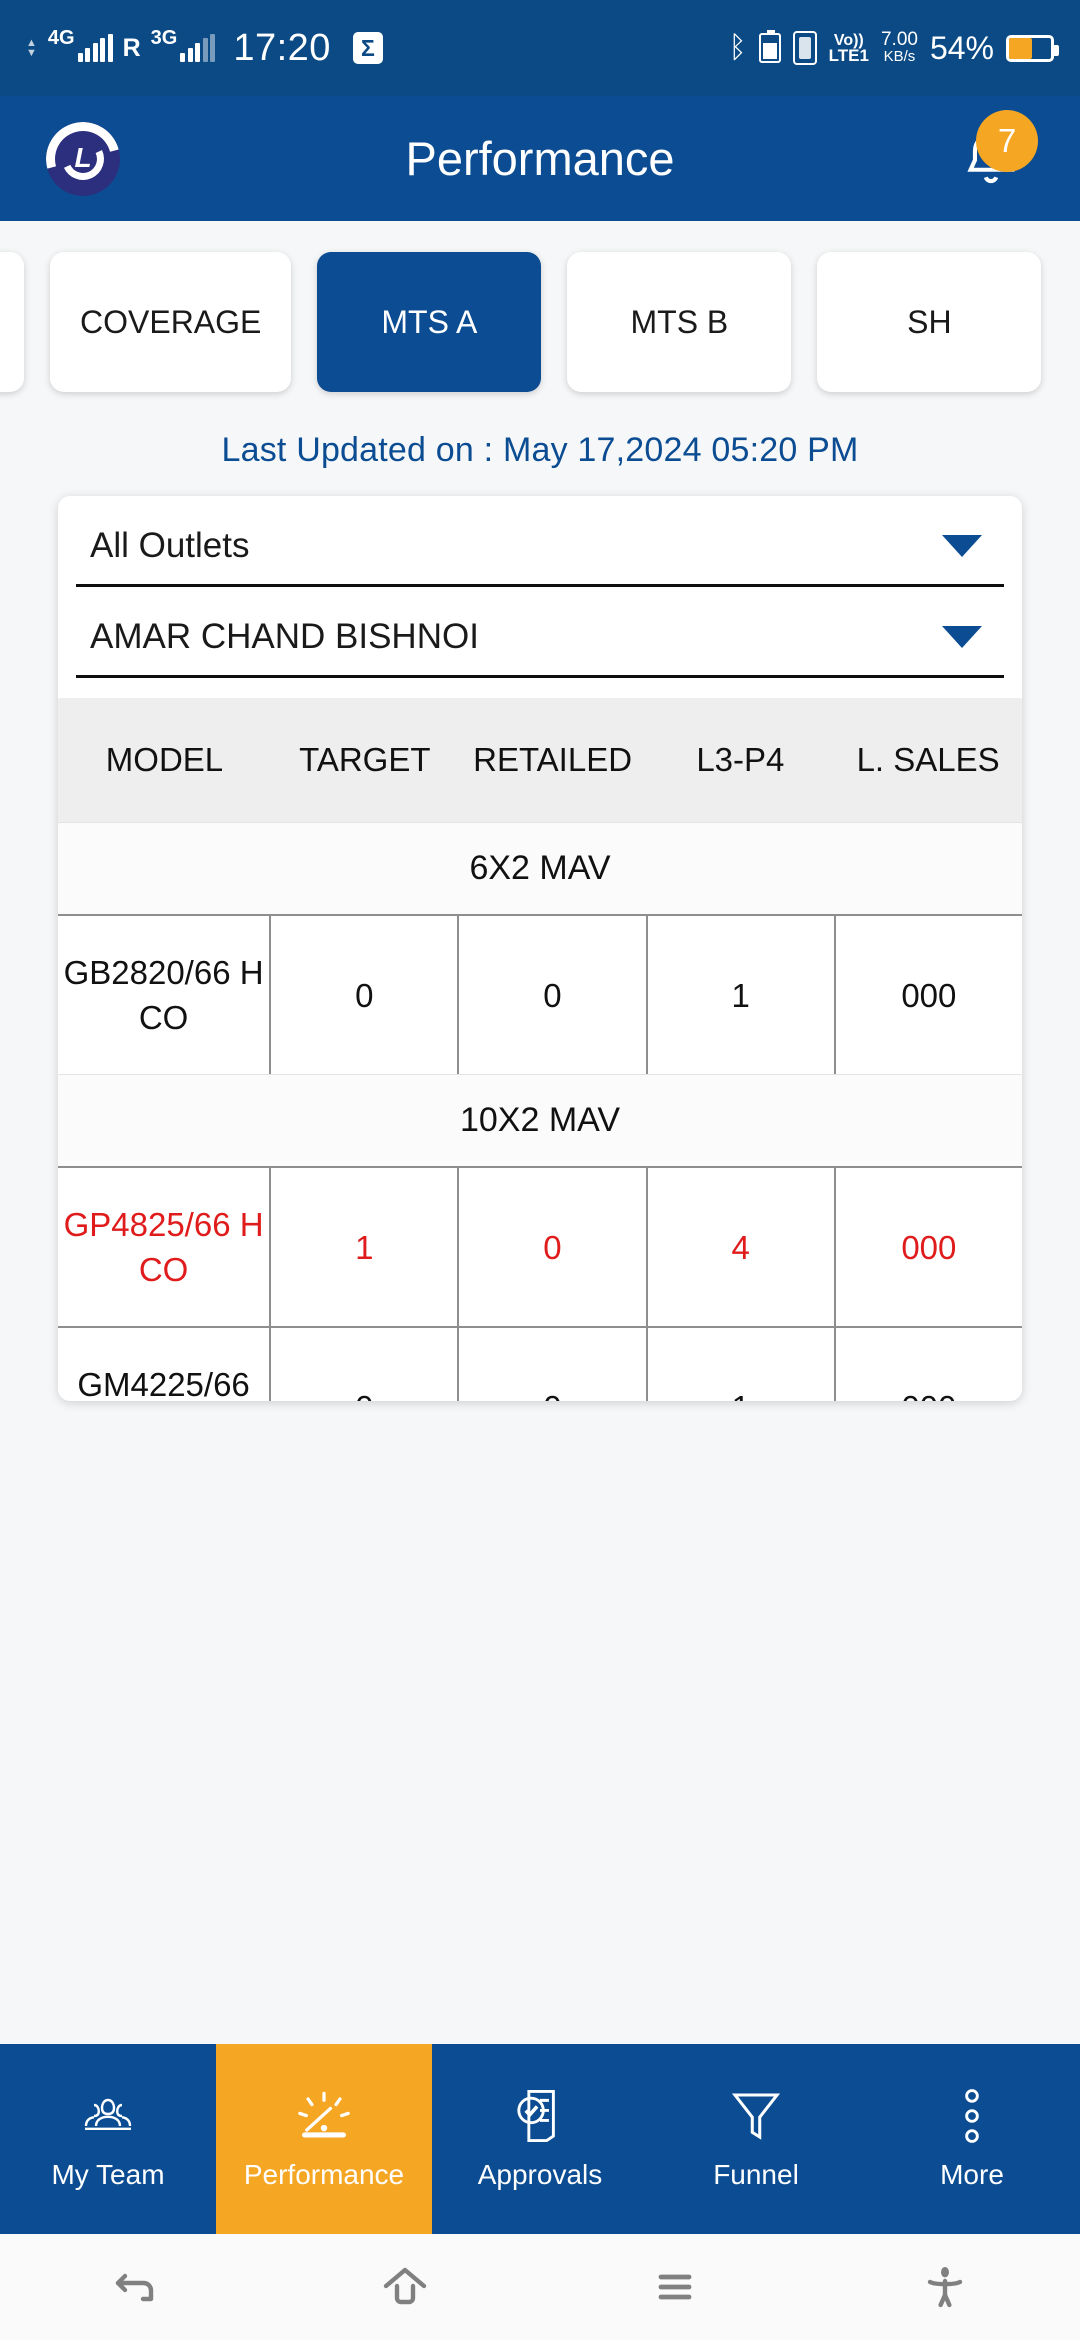 This screenshot has height=2340, width=1080. What do you see at coordinates (675, 2287) in the screenshot?
I see `recents-icon` at bounding box center [675, 2287].